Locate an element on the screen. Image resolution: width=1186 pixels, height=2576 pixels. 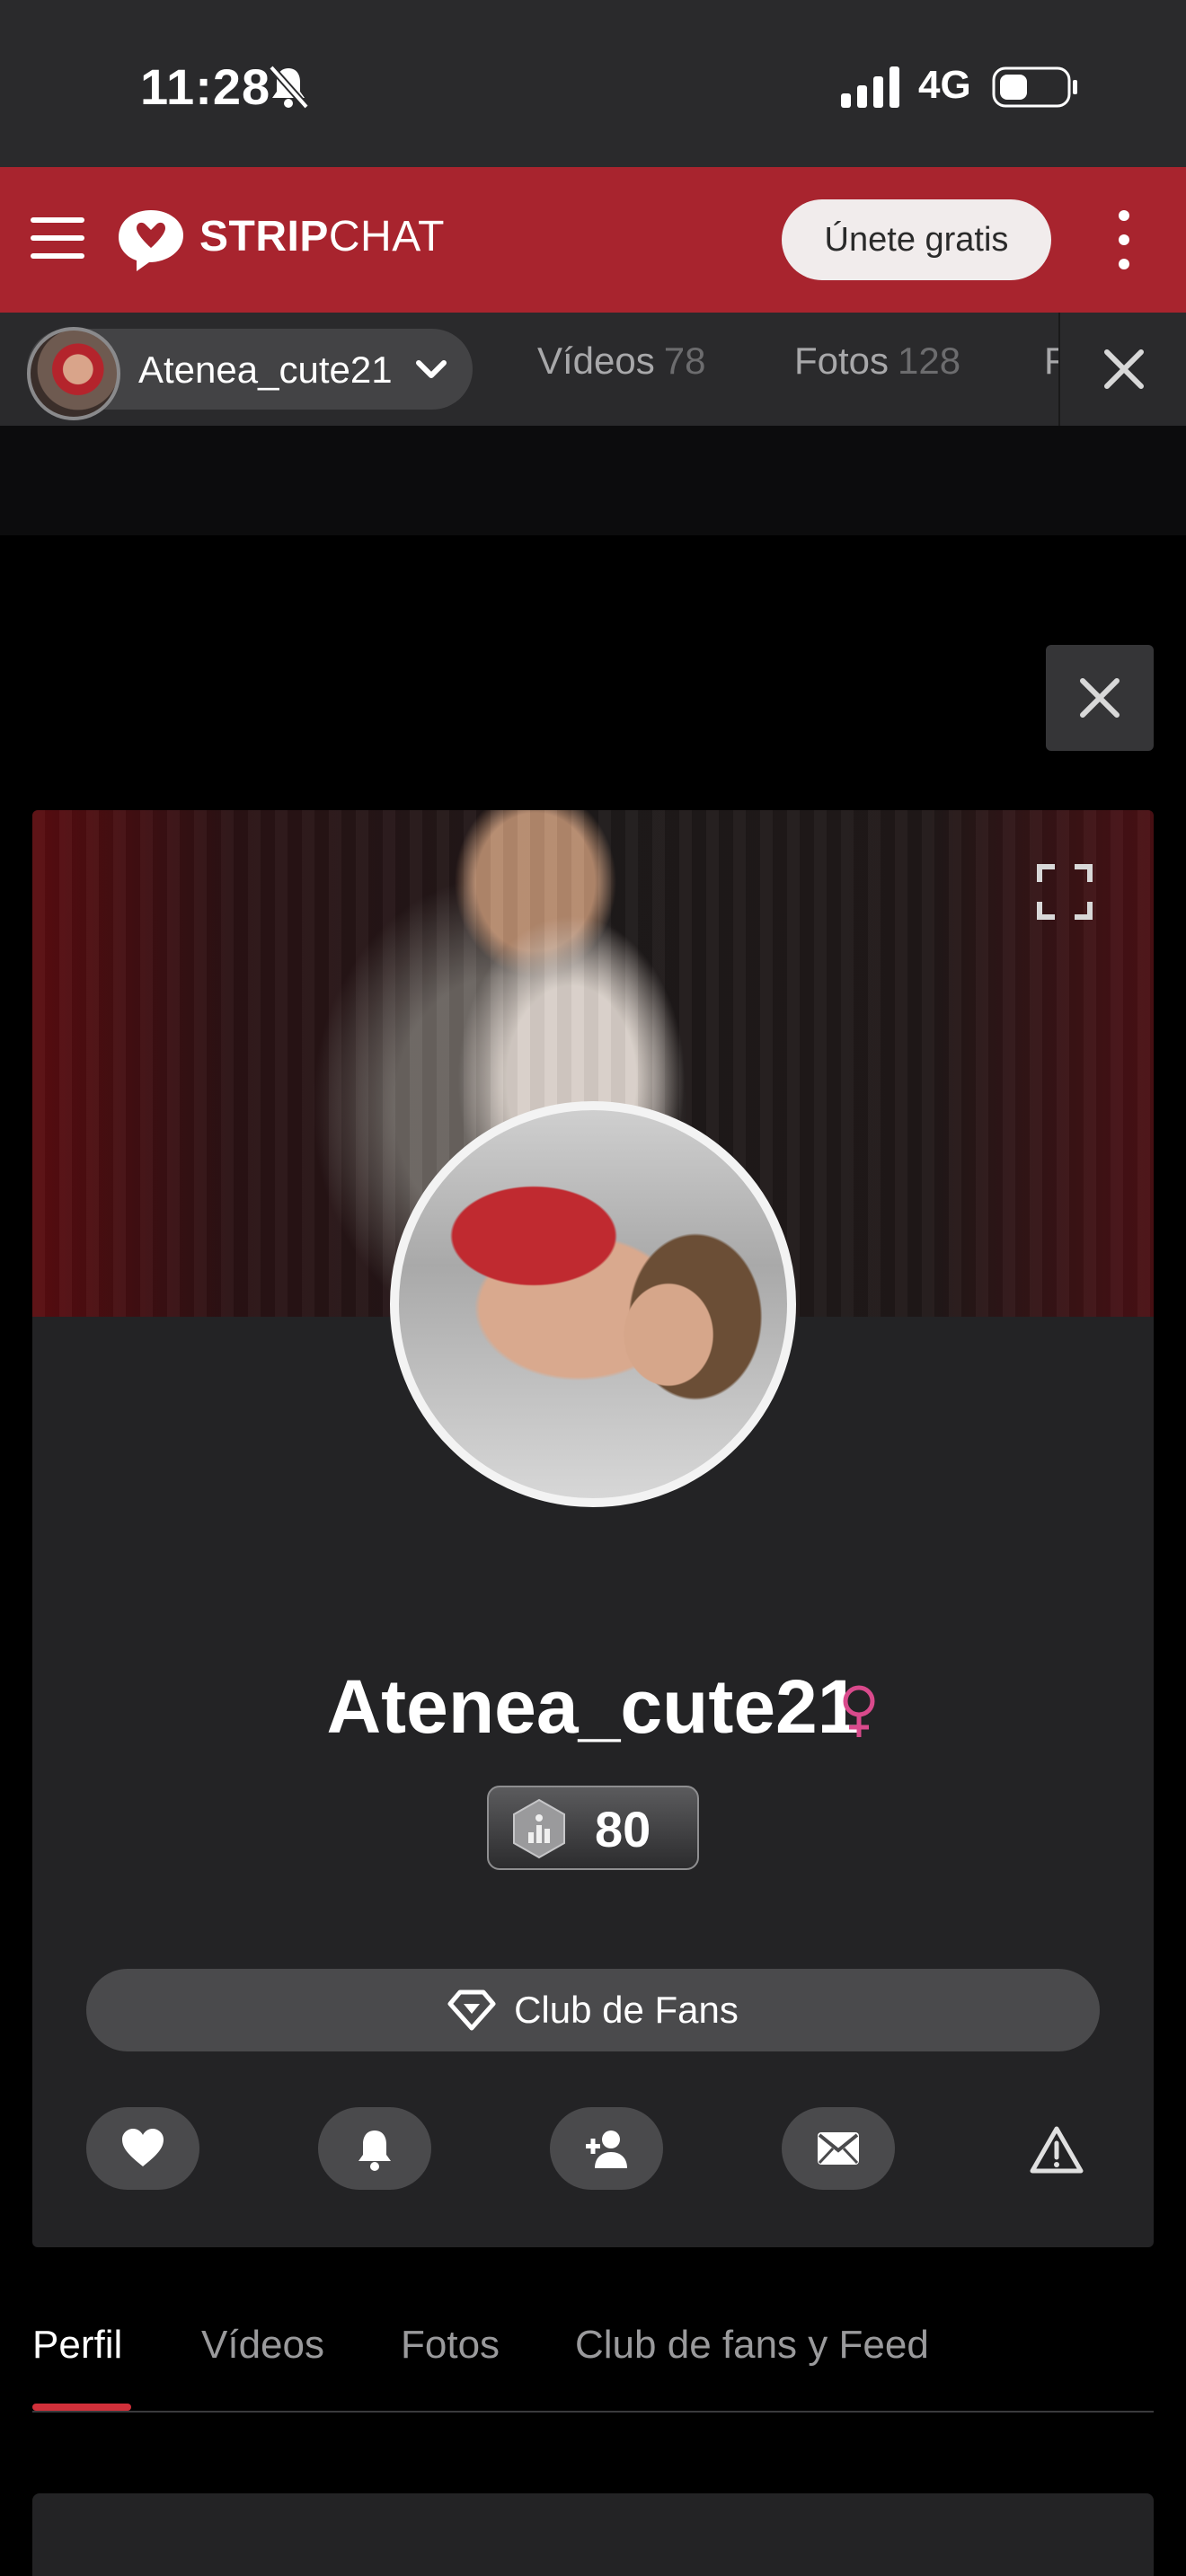
level-number: 80 is located at coordinates (623, 1829).